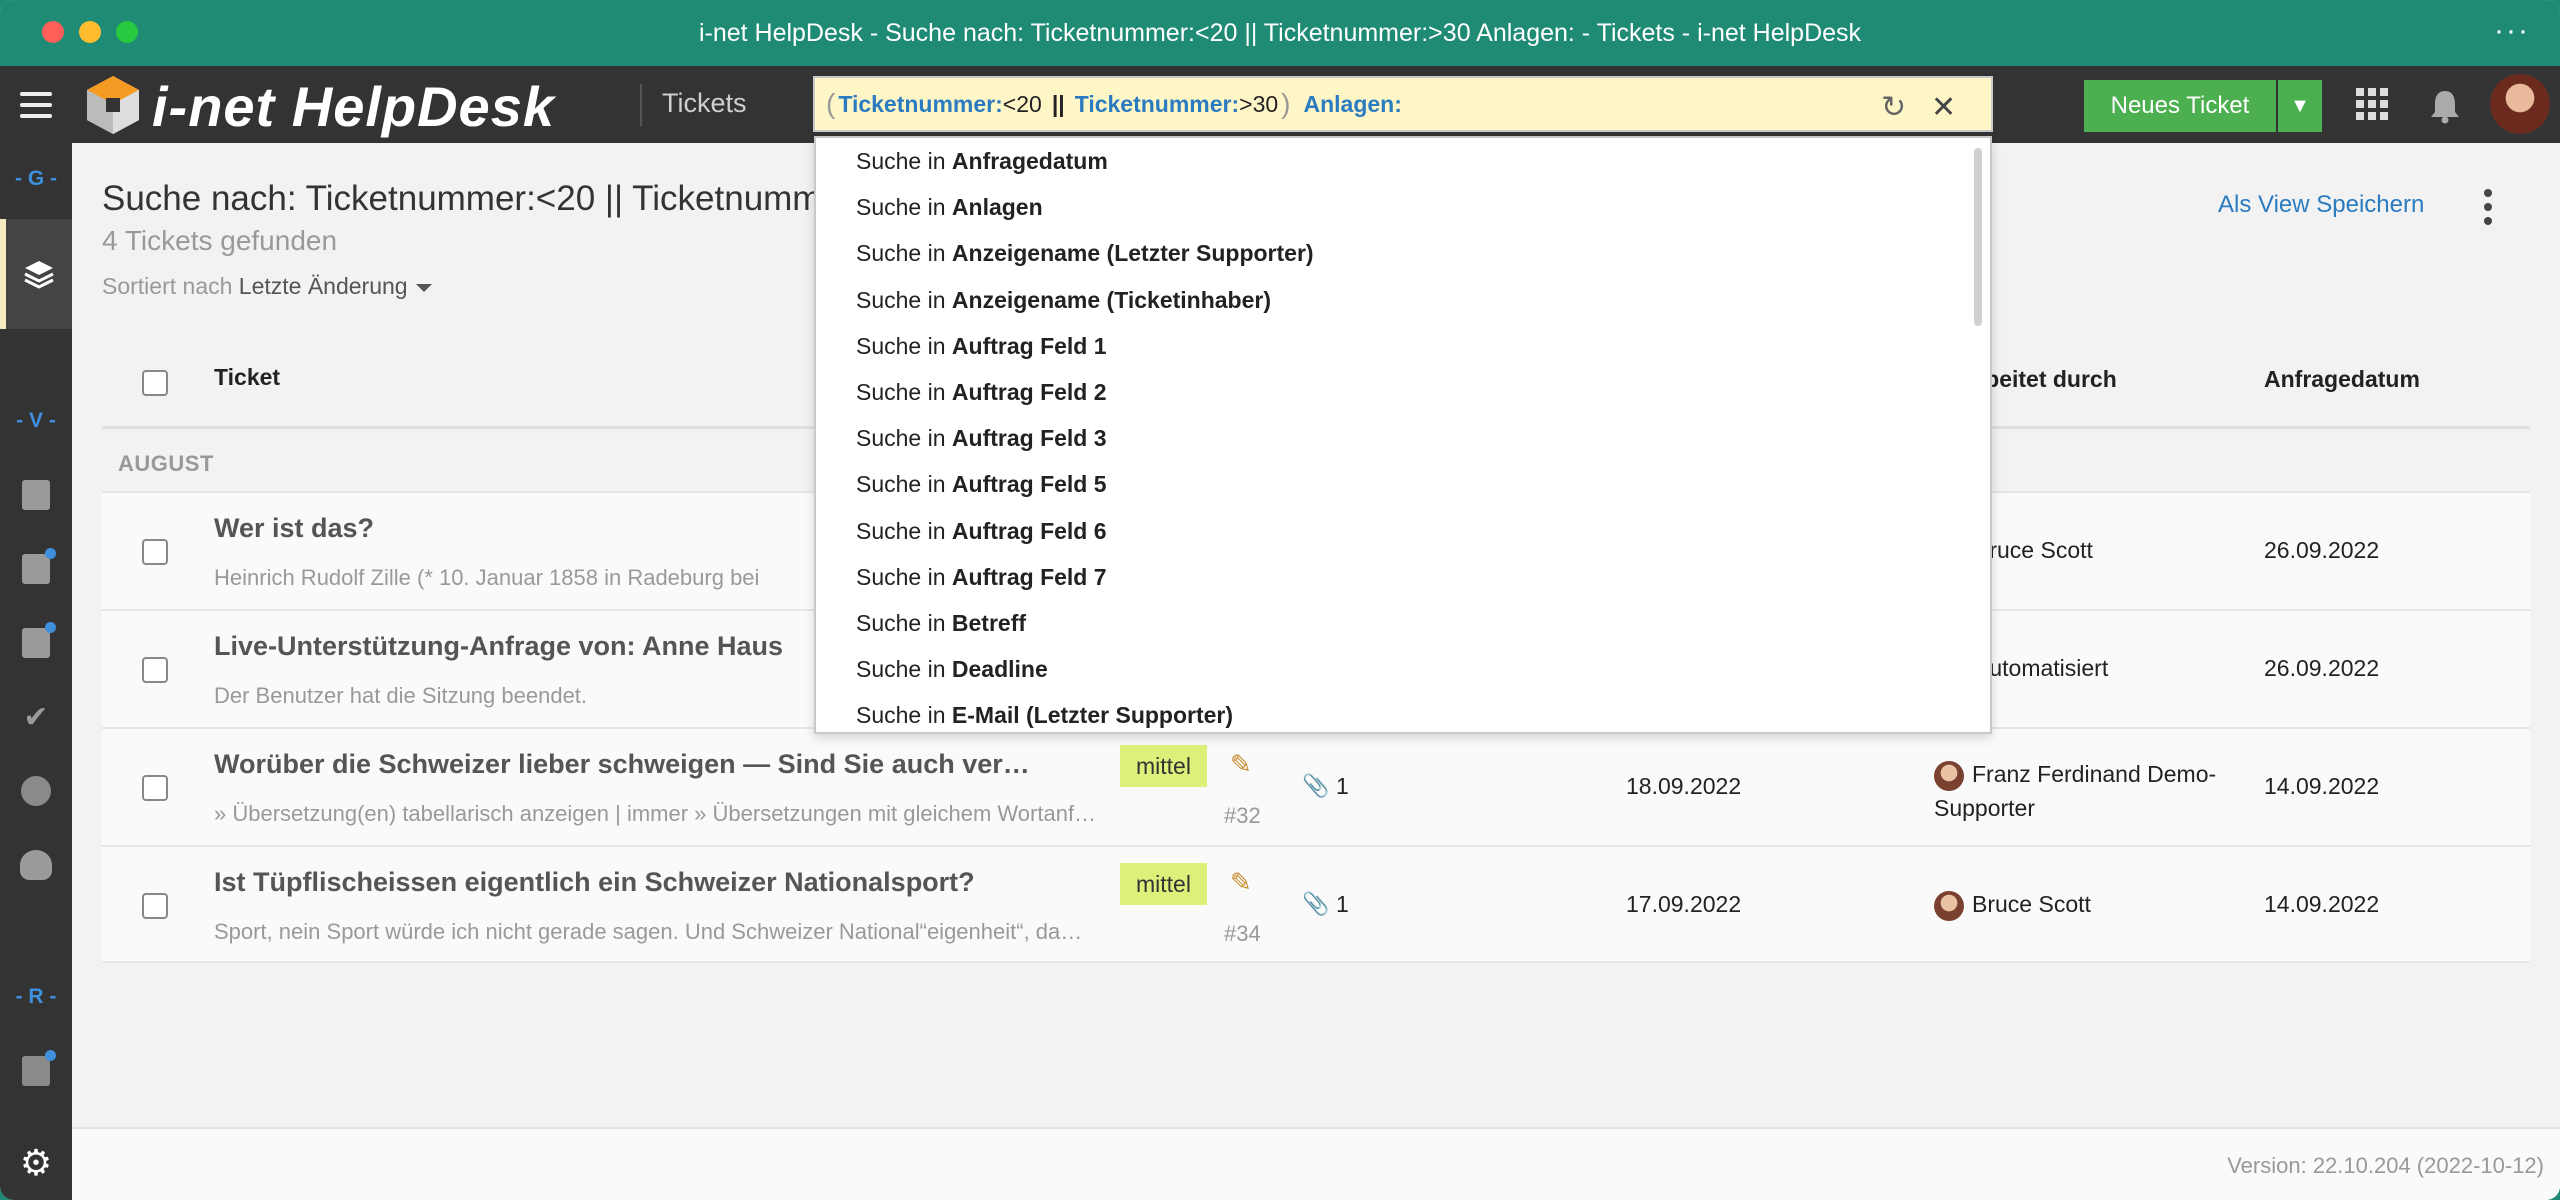 The image size is (2560, 1200). Describe the element at coordinates (1684, 904) in the screenshot. I see `last-change-date: 17.09.2022` at that location.